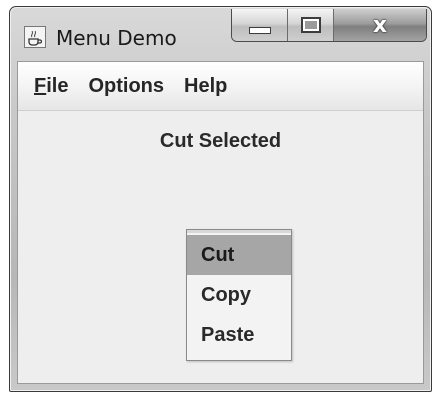  What do you see at coordinates (239, 255) in the screenshot?
I see `popup-item-cut: Cut` at bounding box center [239, 255].